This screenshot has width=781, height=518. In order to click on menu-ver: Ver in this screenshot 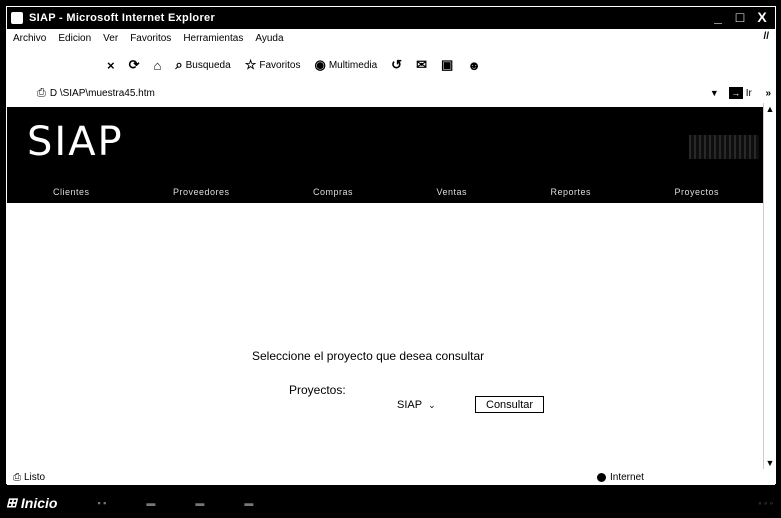, I will do `click(110, 38)`.